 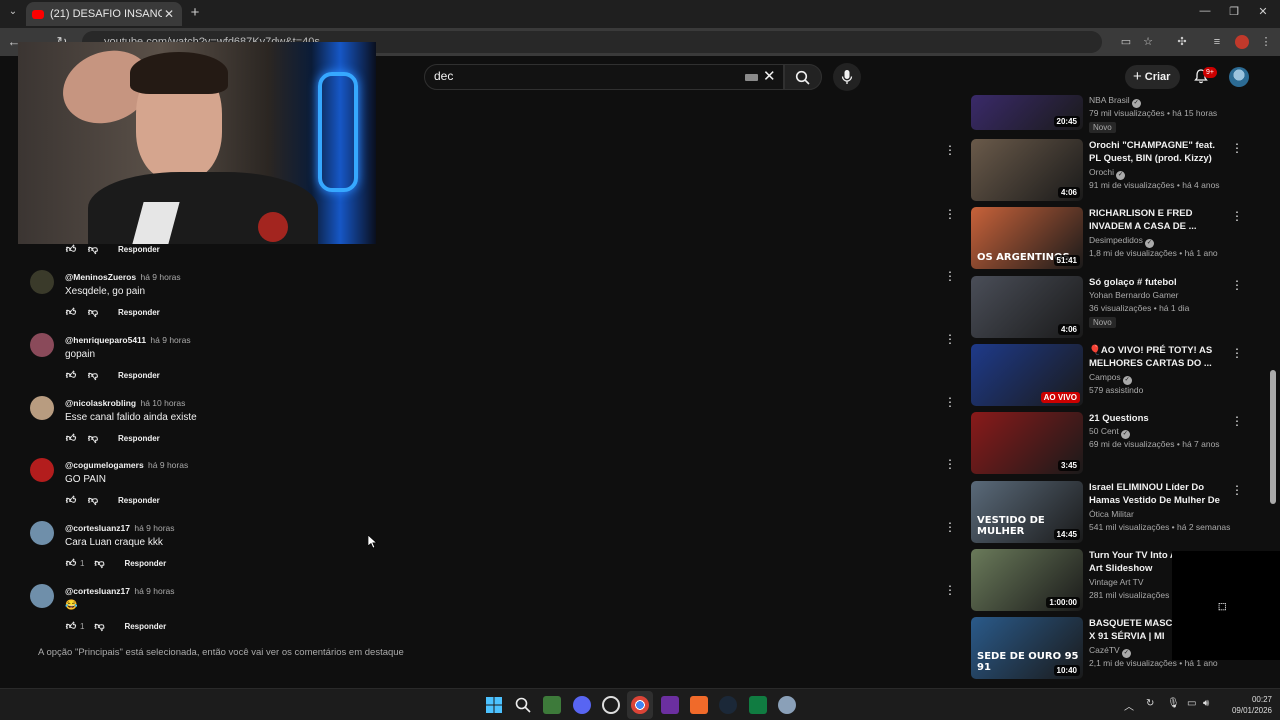 I want to click on tab-close-icon: ✕, so click(x=169, y=14).